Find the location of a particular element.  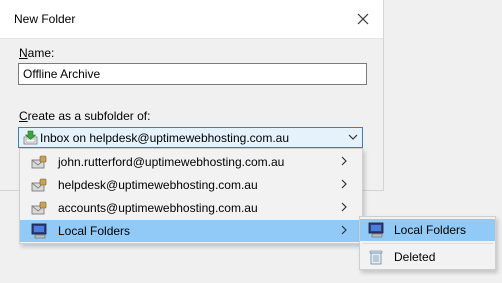

close-icon is located at coordinates (363, 19).